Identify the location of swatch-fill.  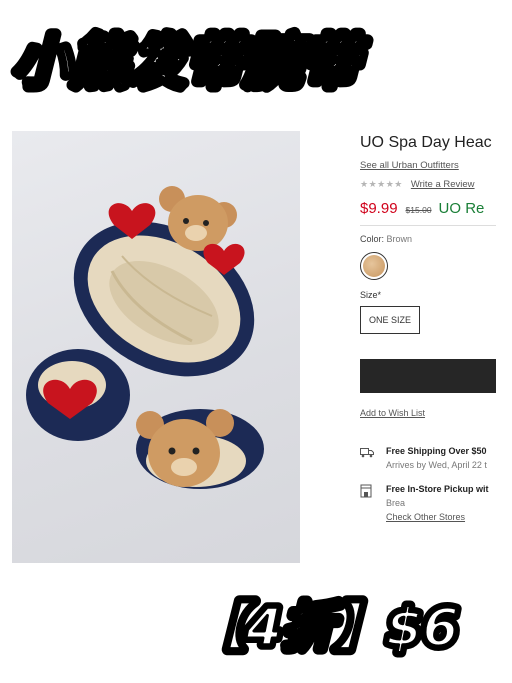
(374, 266).